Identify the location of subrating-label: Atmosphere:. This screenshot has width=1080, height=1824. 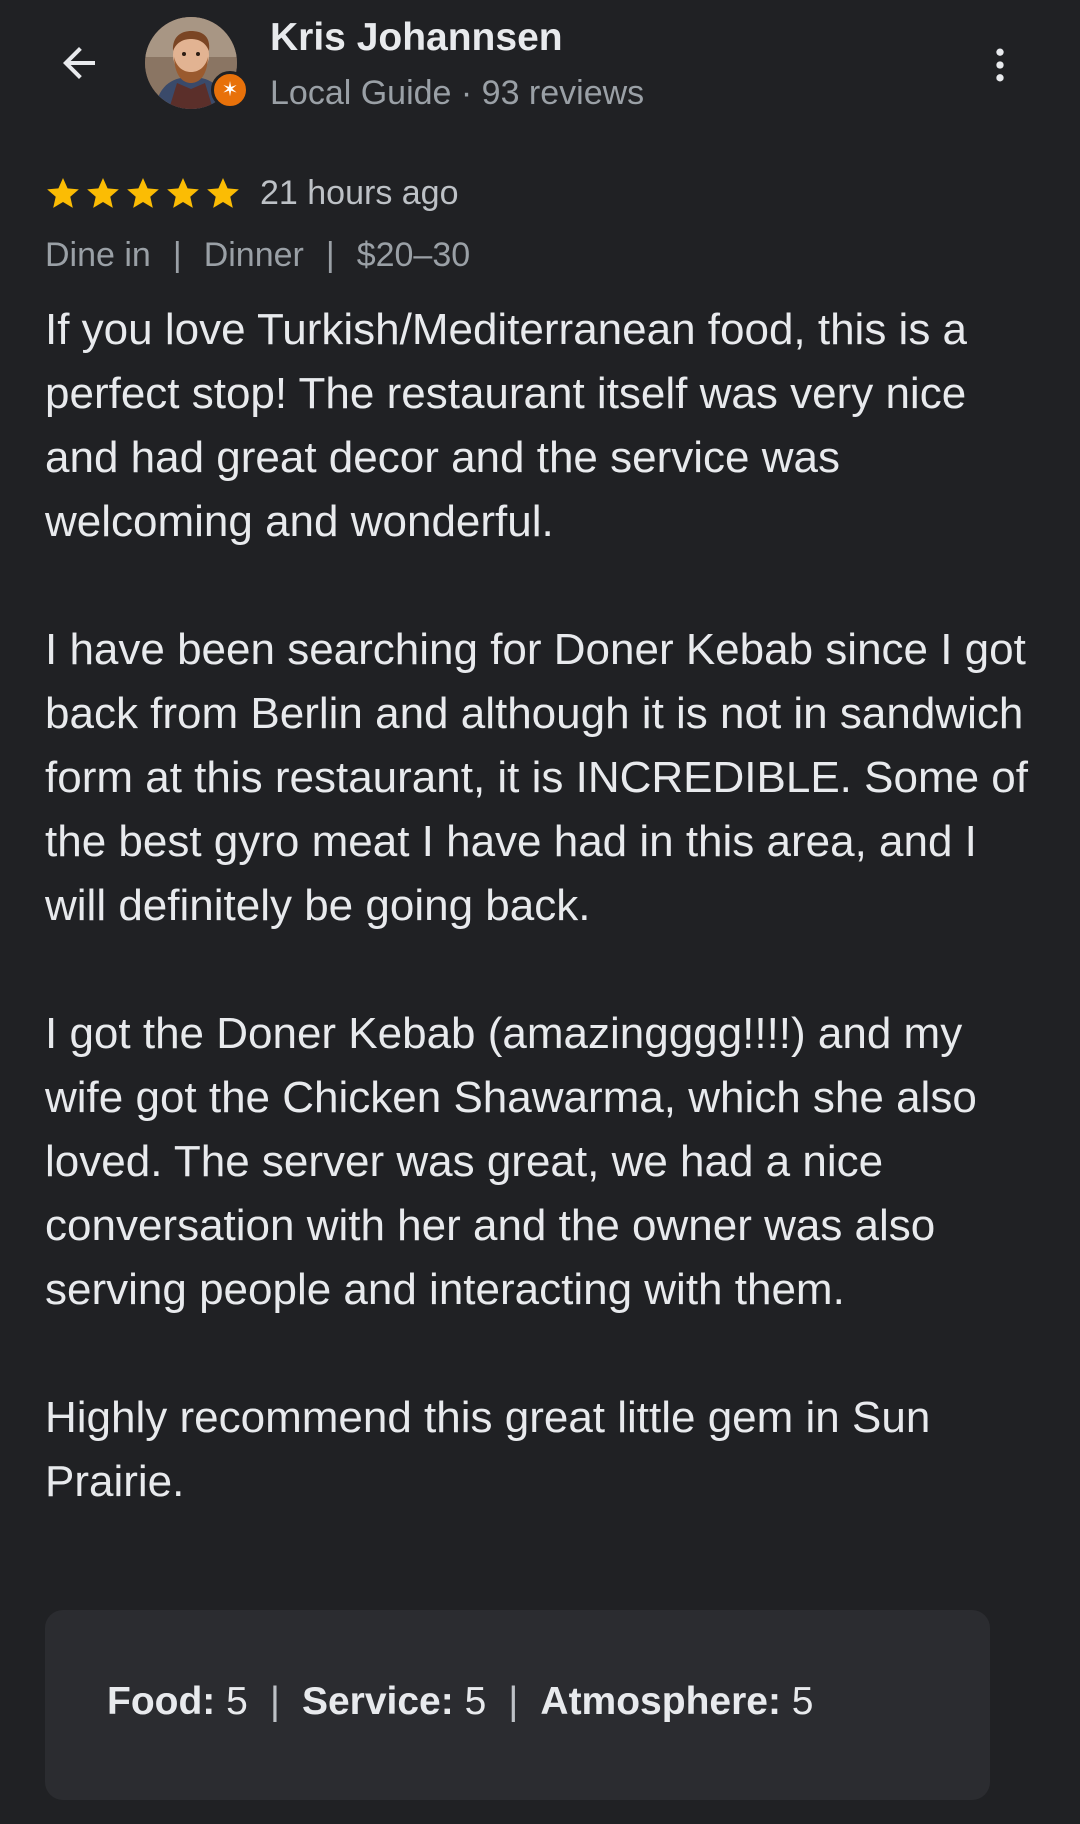
(660, 1701).